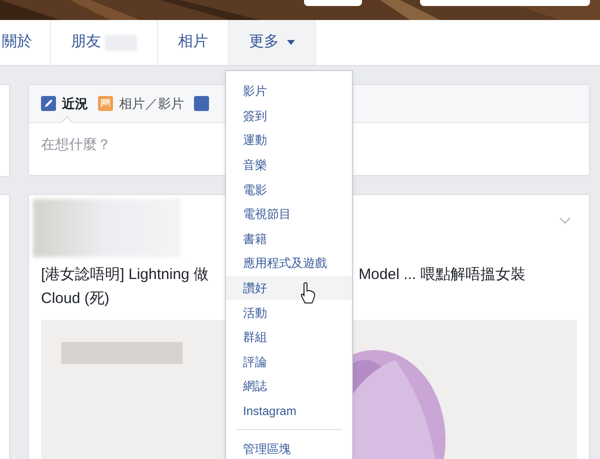 The height and width of the screenshot is (459, 600). Describe the element at coordinates (308, 293) in the screenshot. I see `hand-cursor-icon` at that location.